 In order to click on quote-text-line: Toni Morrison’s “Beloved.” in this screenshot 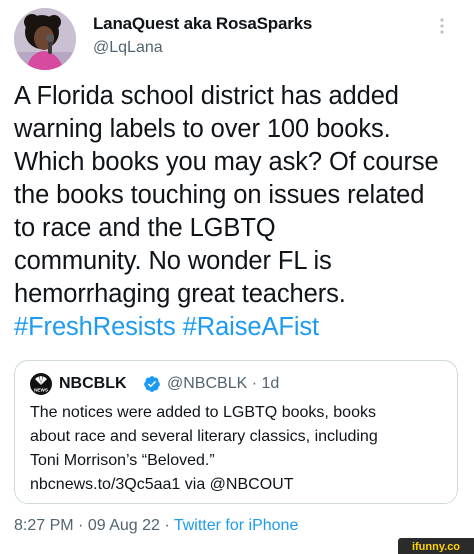, I will do `click(122, 460)`.